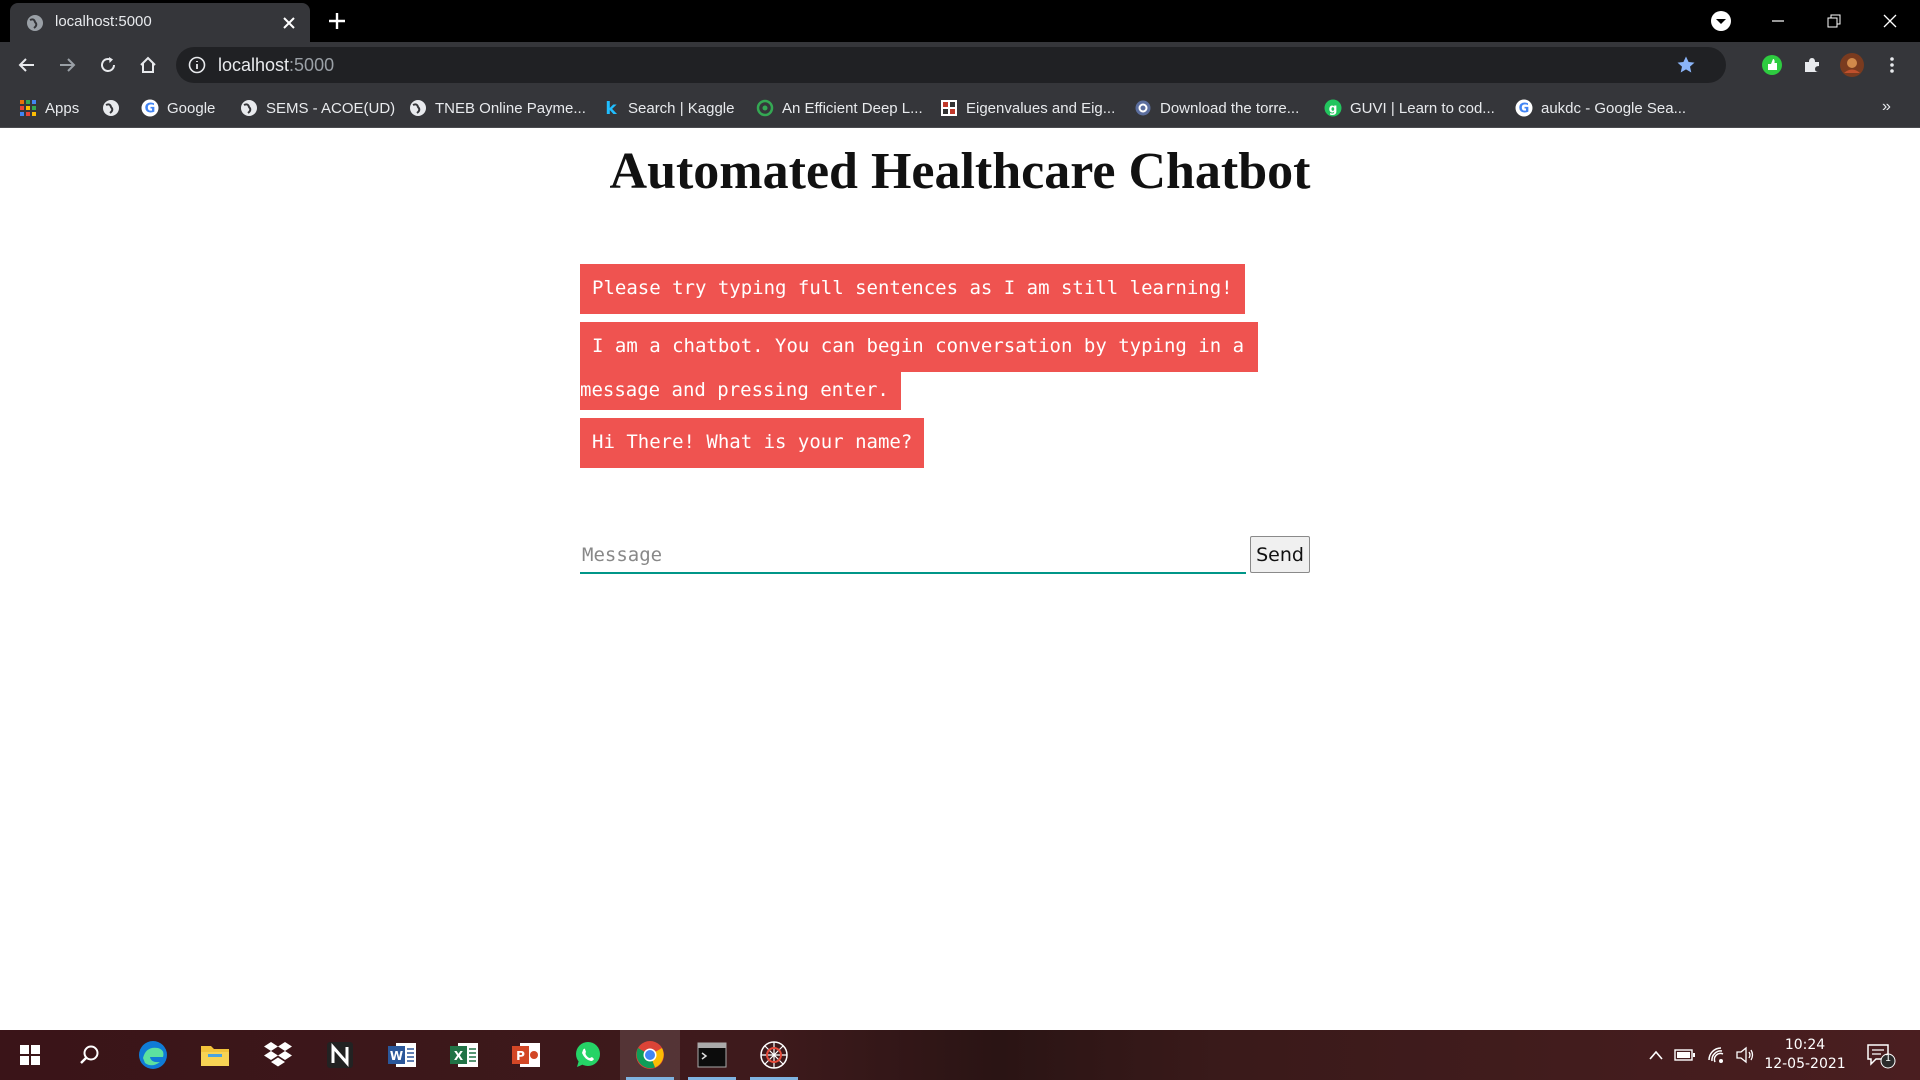  Describe the element at coordinates (1721, 21) in the screenshot. I see `tab-search-icon` at that location.